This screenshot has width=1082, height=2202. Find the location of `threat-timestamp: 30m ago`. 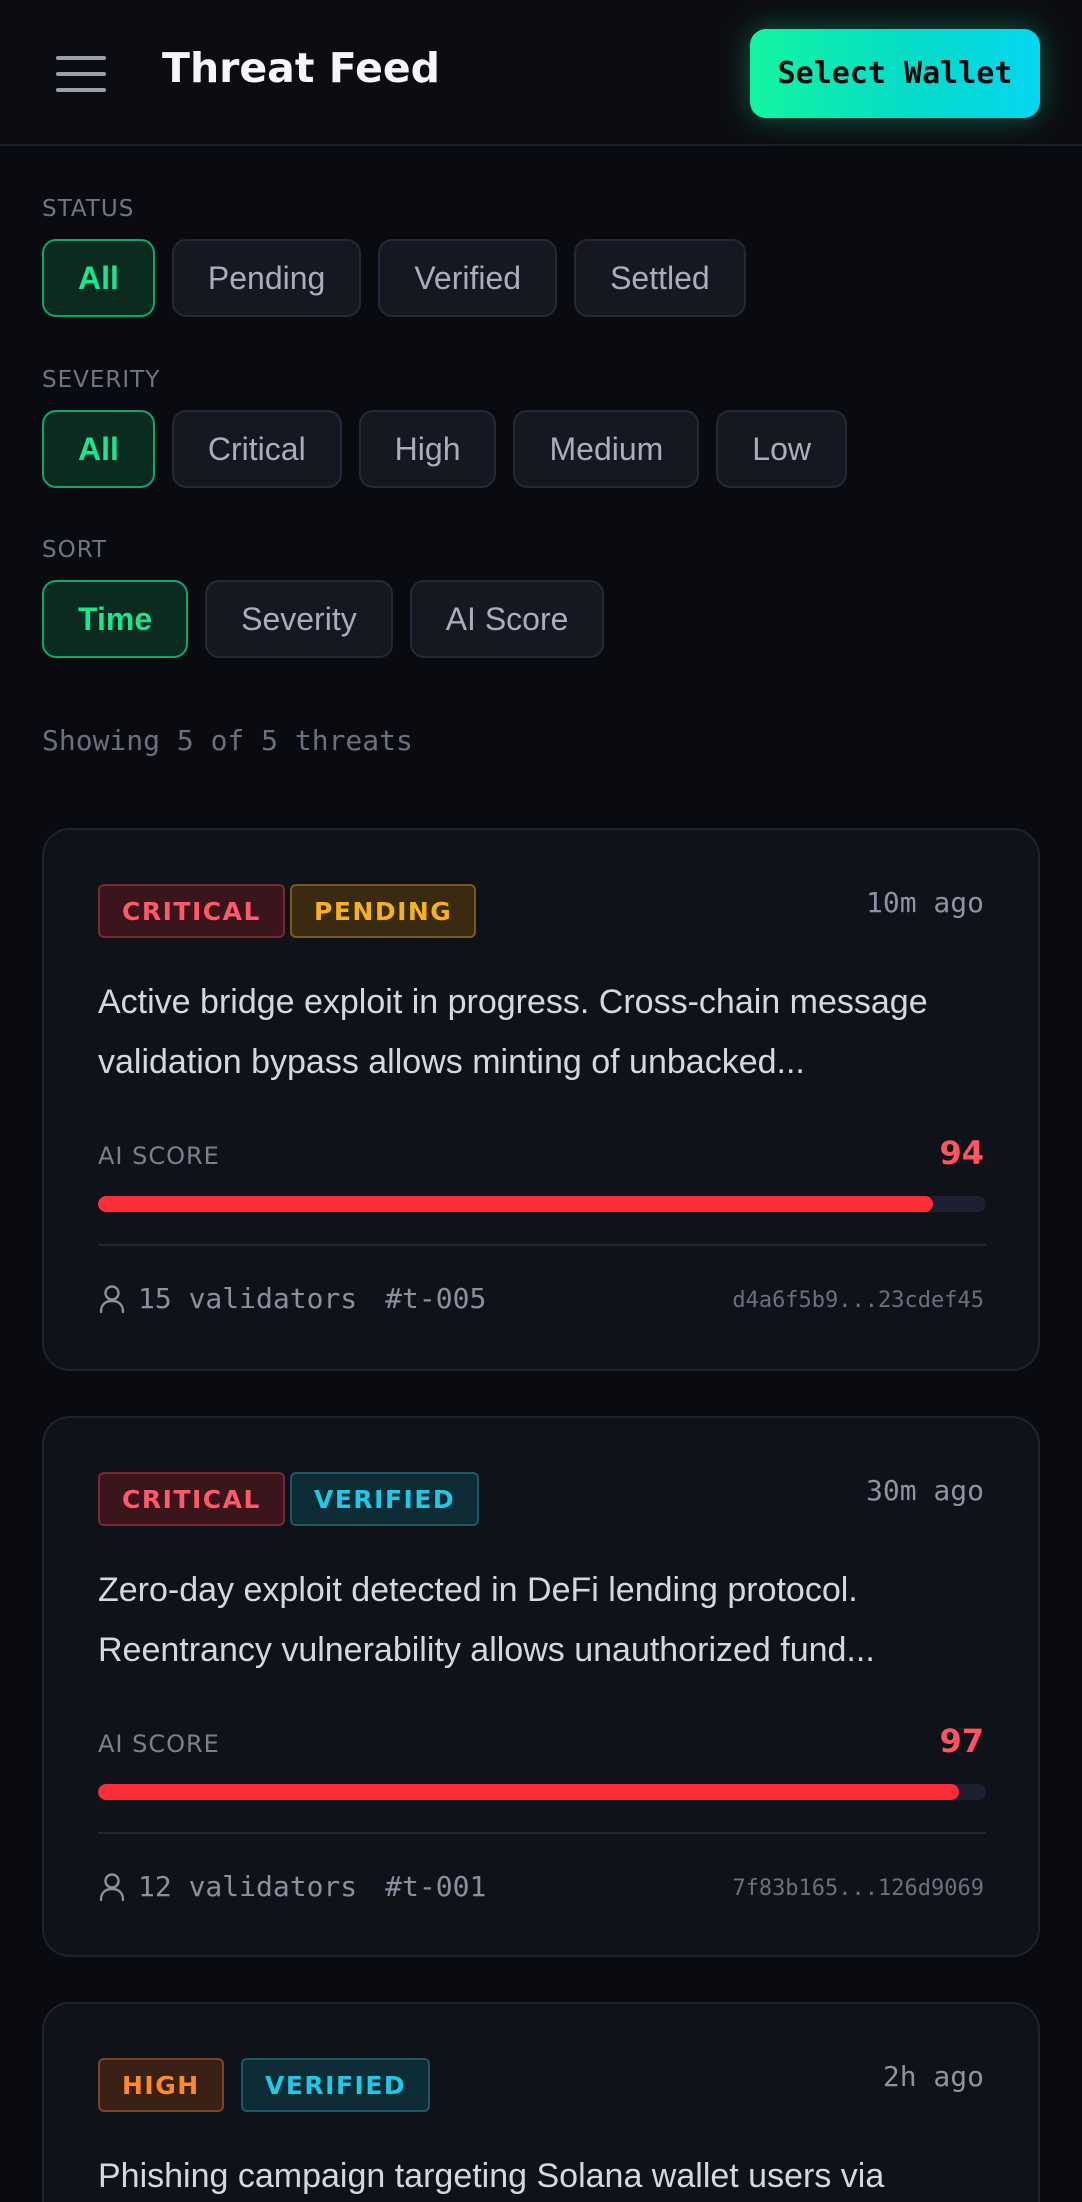

threat-timestamp: 30m ago is located at coordinates (924, 1490).